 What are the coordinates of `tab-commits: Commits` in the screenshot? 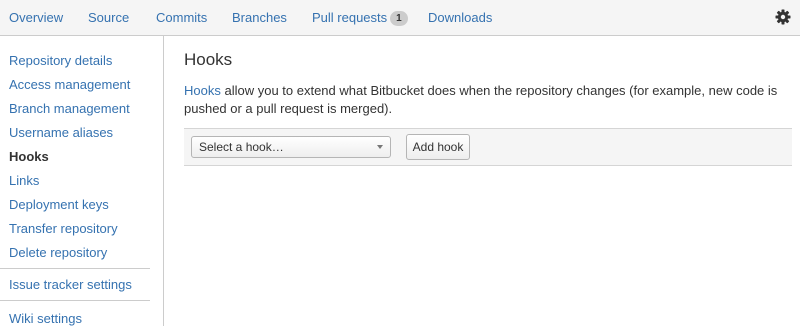 It's located at (181, 17).